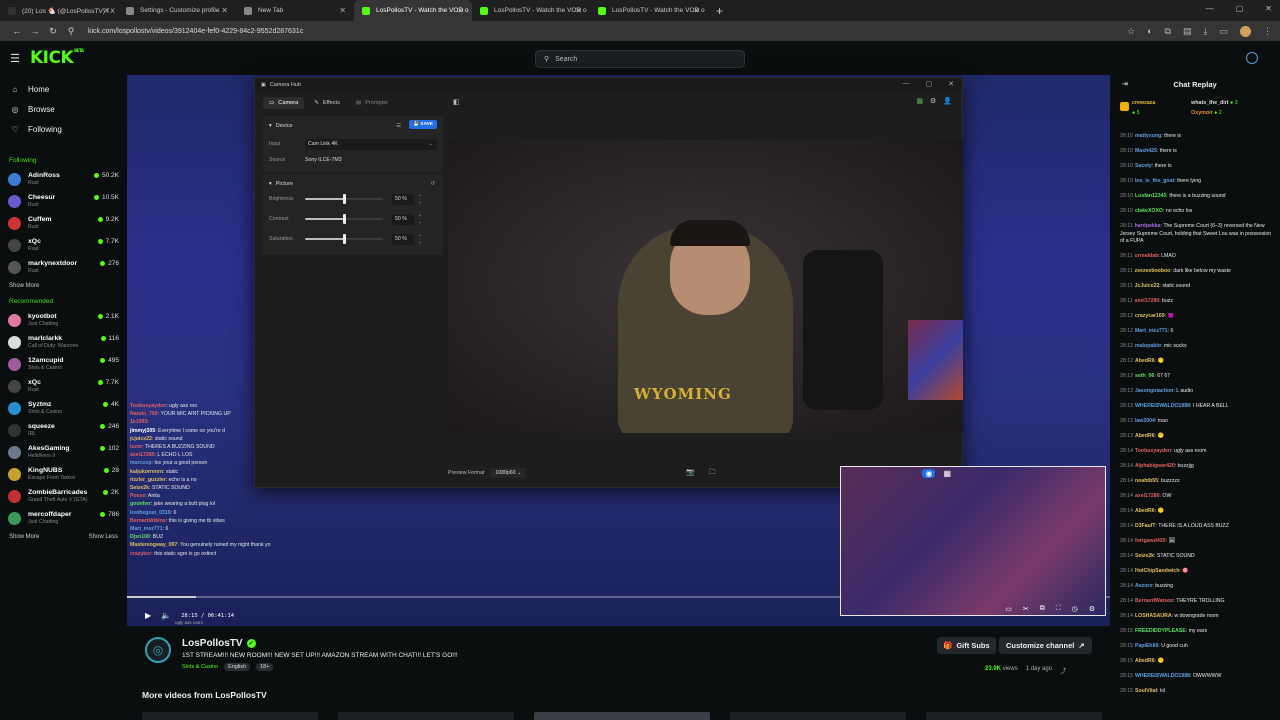 This screenshot has width=1280, height=720. Describe the element at coordinates (1008, 609) in the screenshot. I see `theater-icon: ▭` at that location.